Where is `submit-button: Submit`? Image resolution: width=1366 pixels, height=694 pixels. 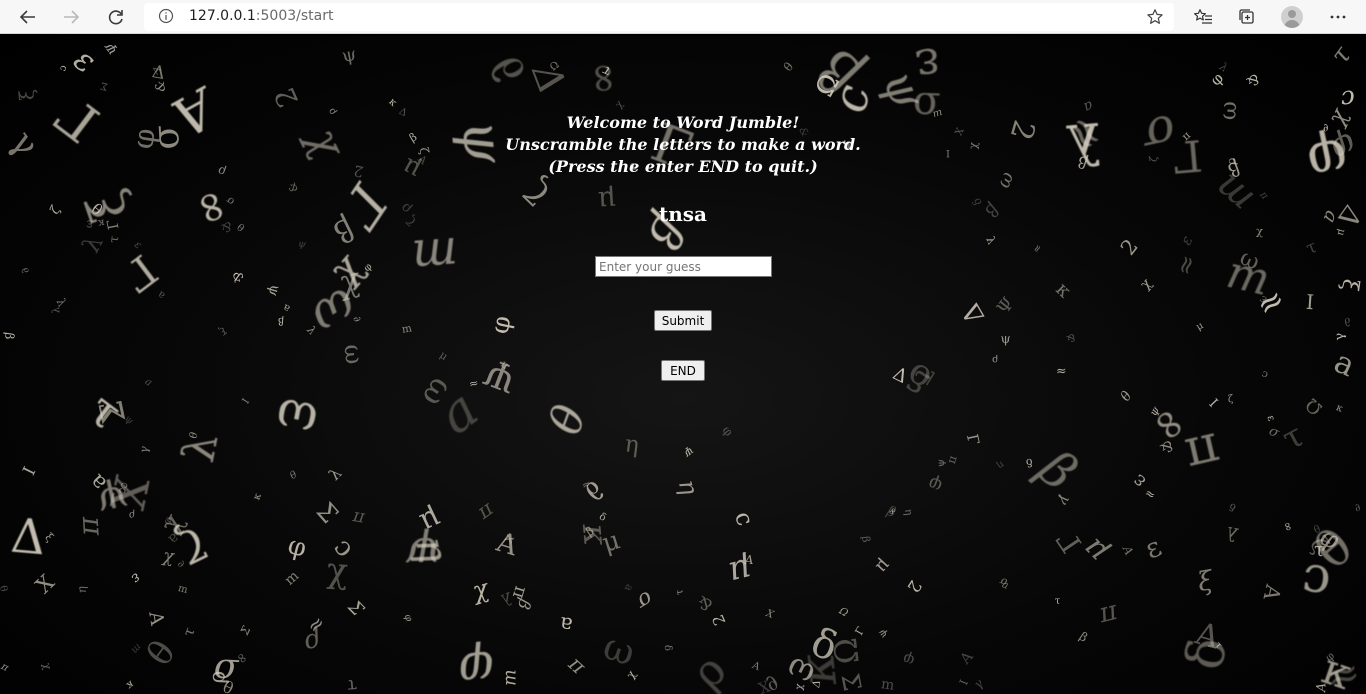
submit-button: Submit is located at coordinates (683, 320).